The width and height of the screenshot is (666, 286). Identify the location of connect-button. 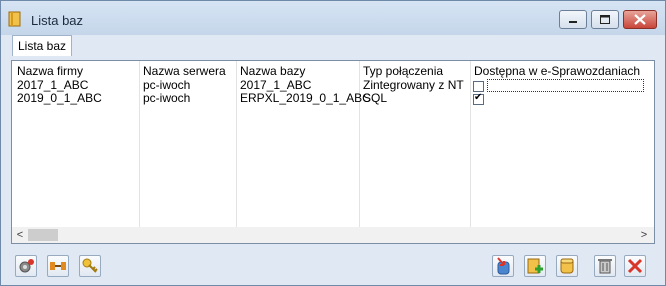
(58, 266).